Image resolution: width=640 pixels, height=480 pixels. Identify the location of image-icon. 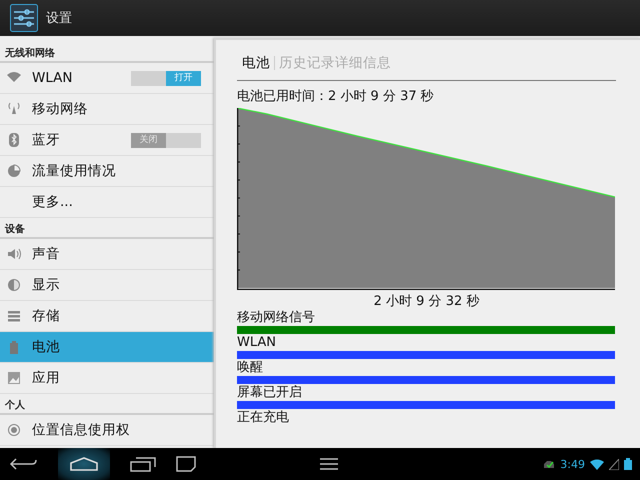
(14, 378).